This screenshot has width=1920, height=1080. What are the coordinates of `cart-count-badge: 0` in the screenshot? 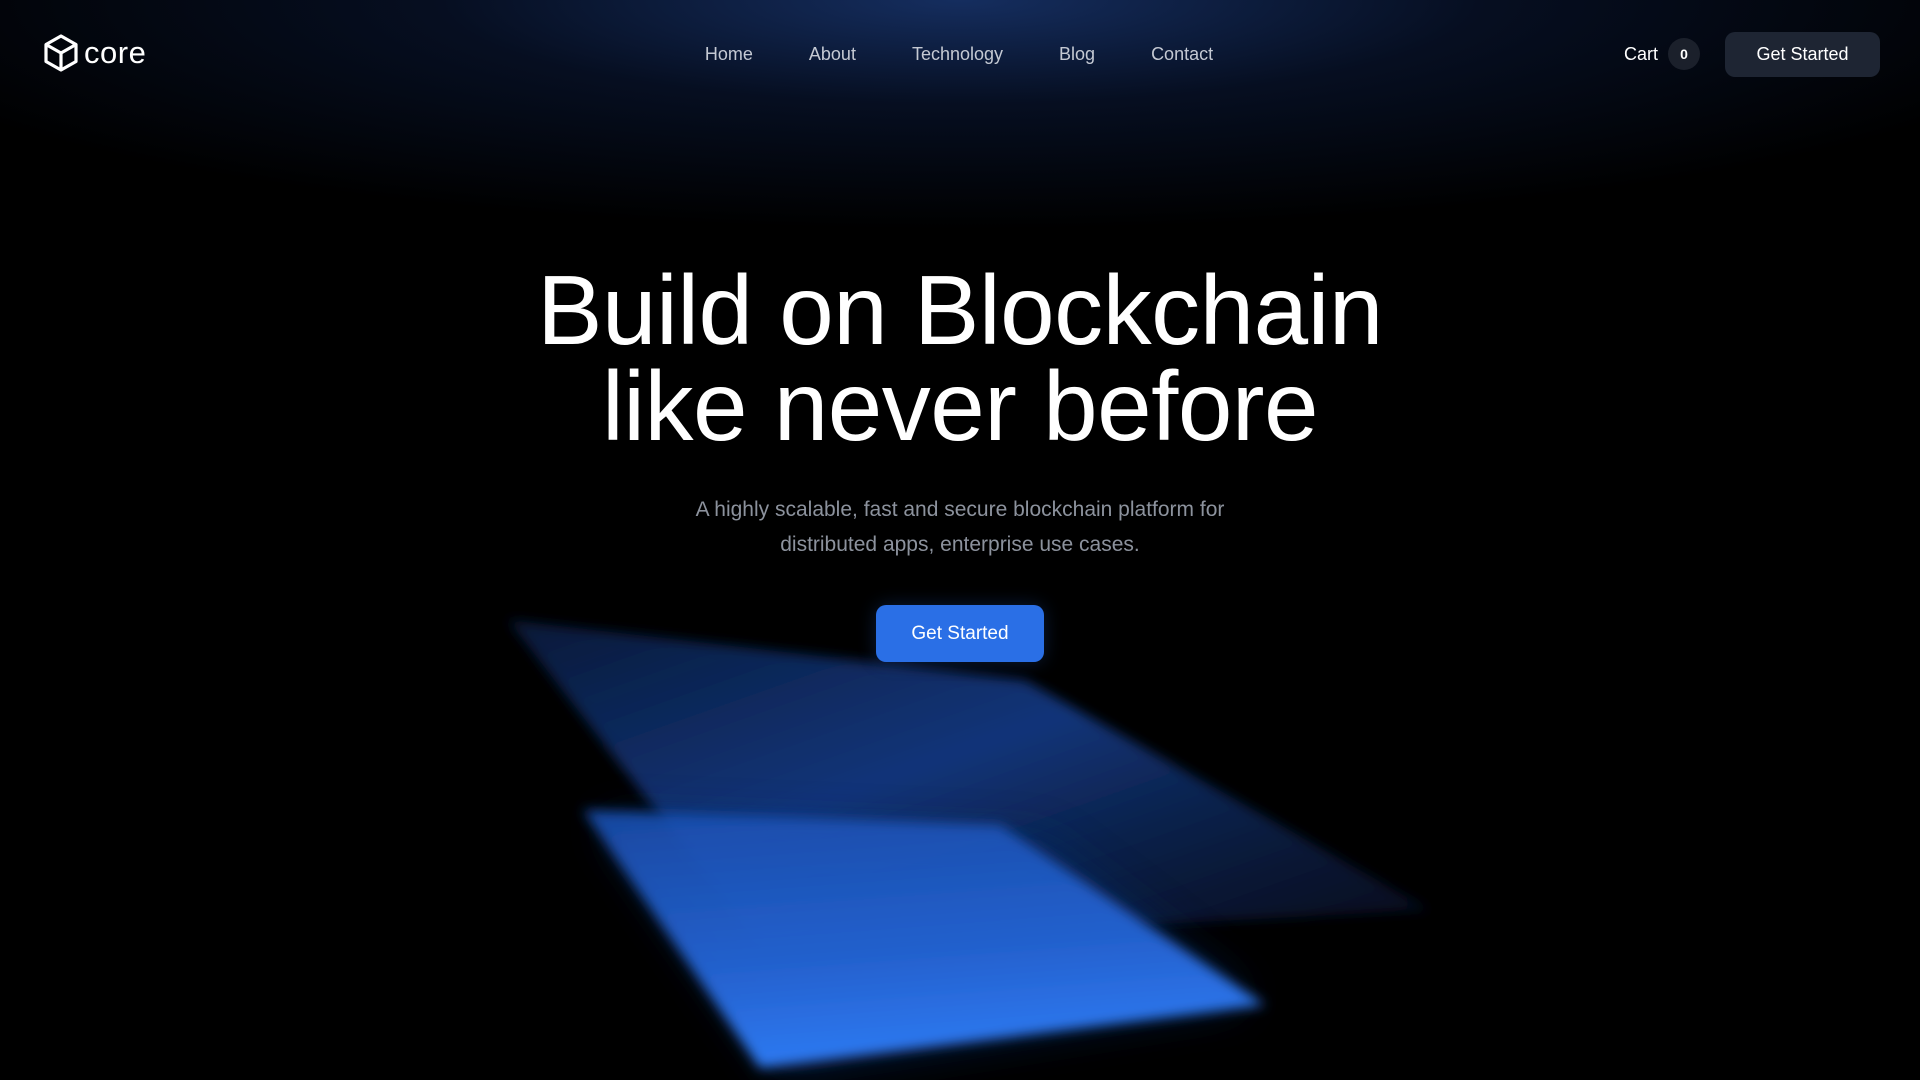 It's located at (1684, 54).